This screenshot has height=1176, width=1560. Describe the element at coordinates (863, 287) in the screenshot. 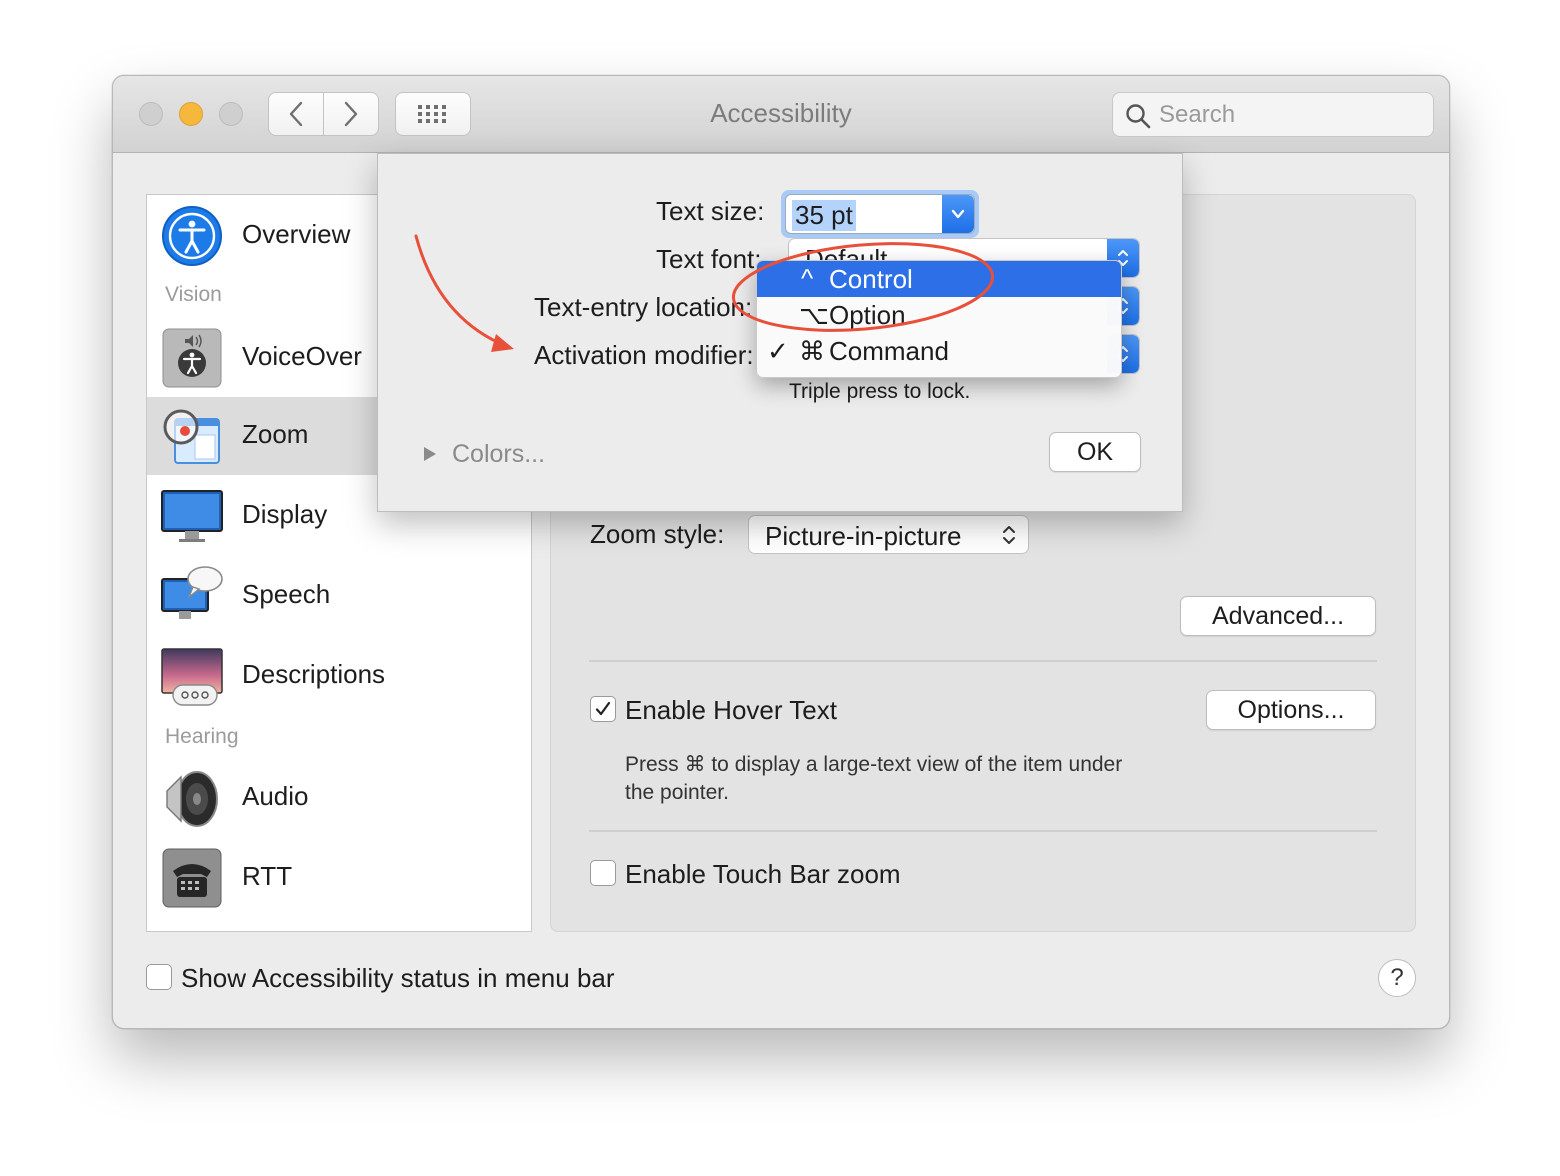

I see `annotation-ellipse` at that location.